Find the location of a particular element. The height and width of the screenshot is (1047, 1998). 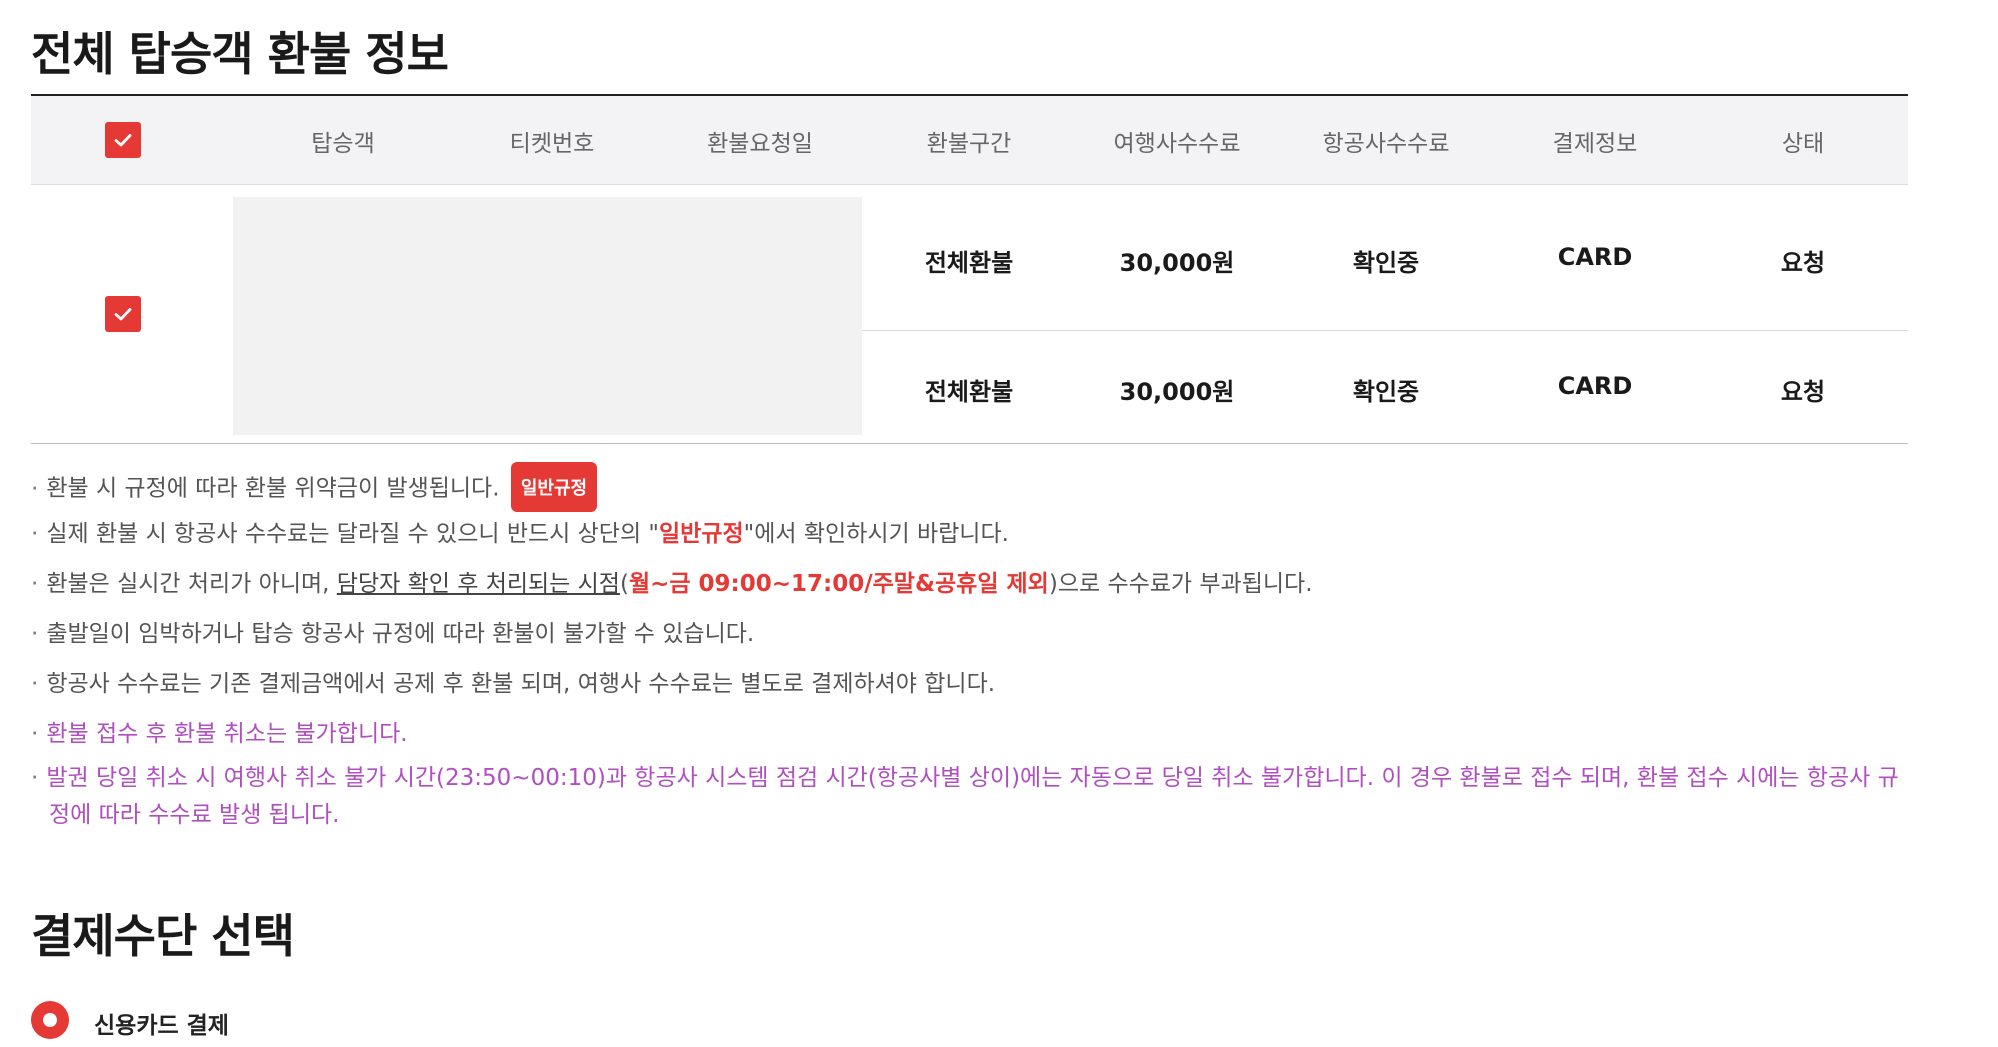

select-all-checkbox is located at coordinates (123, 140).